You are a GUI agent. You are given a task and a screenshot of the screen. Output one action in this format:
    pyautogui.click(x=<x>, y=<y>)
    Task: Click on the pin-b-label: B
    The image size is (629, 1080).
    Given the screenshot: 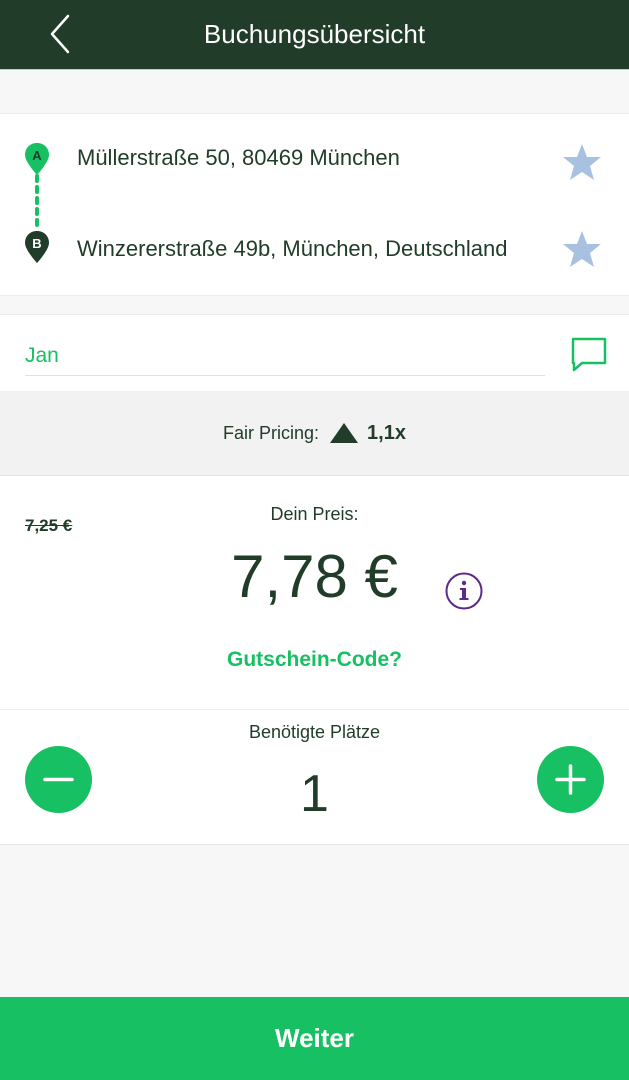 What is the action you would take?
    pyautogui.click(x=36, y=243)
    